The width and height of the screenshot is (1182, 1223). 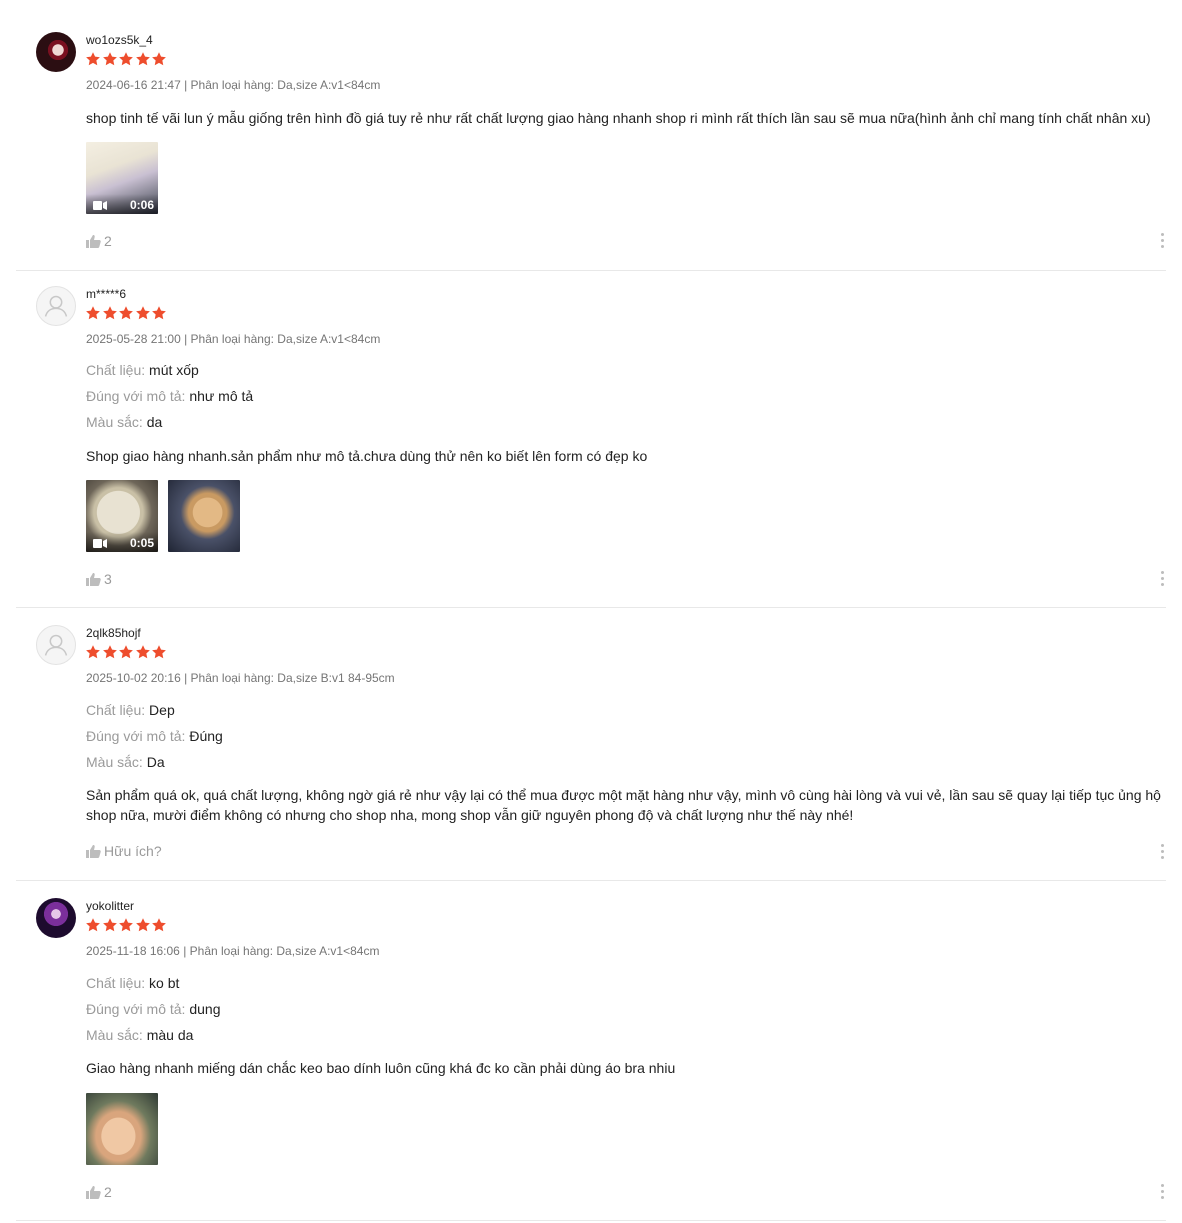 I want to click on username: yokolitter, so click(x=110, y=906).